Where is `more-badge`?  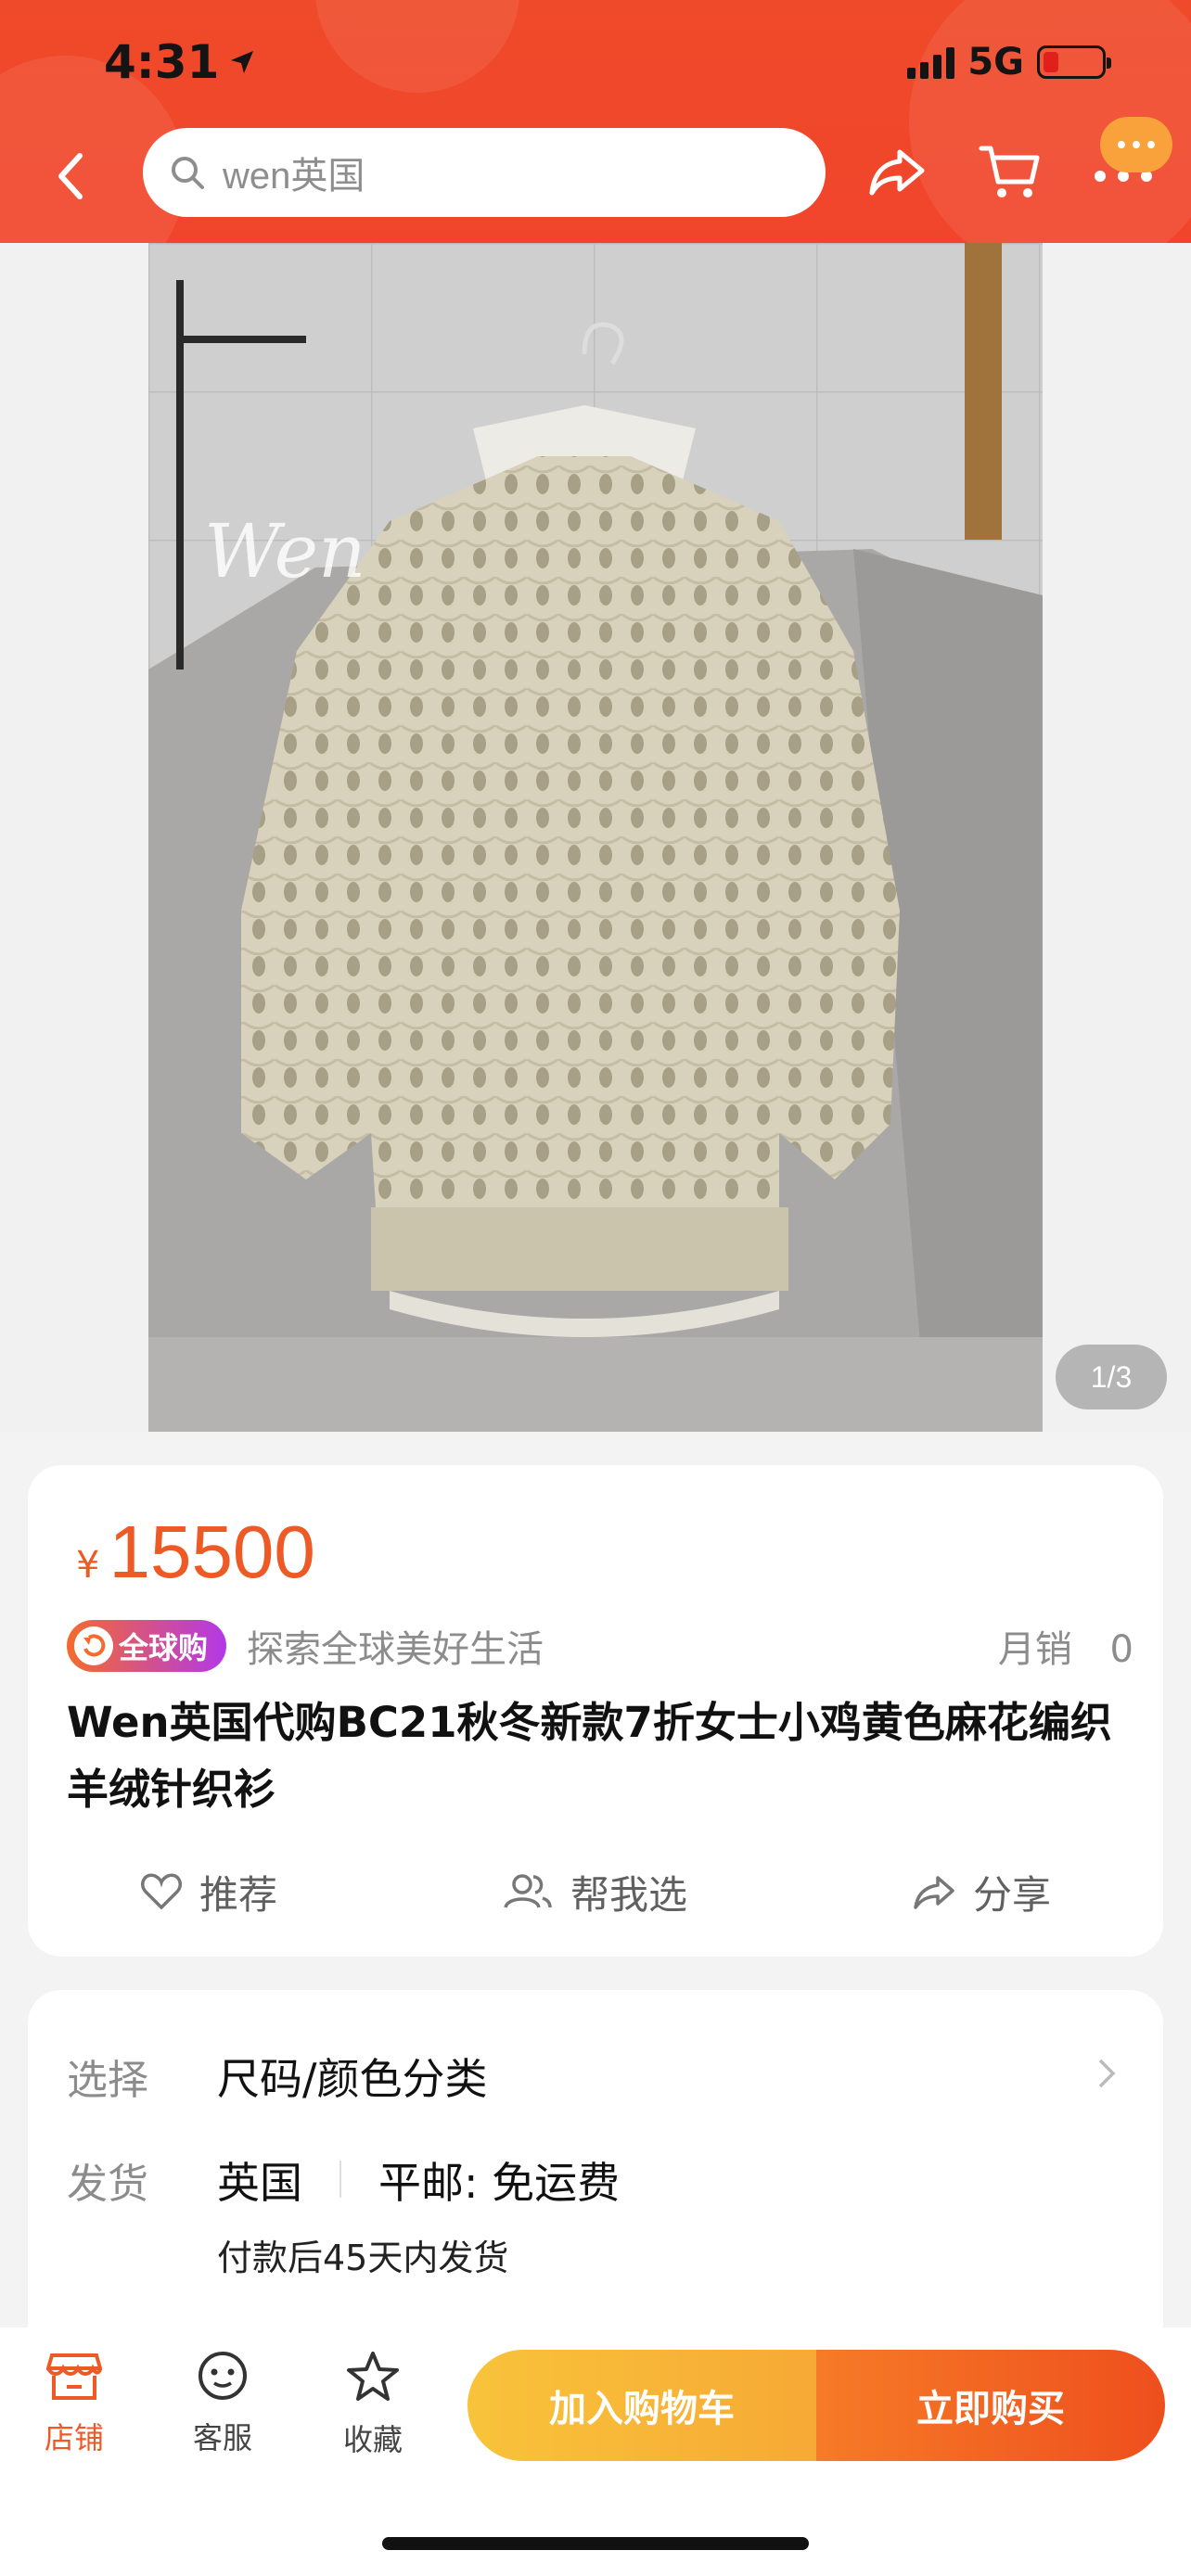
more-badge is located at coordinates (1136, 145).